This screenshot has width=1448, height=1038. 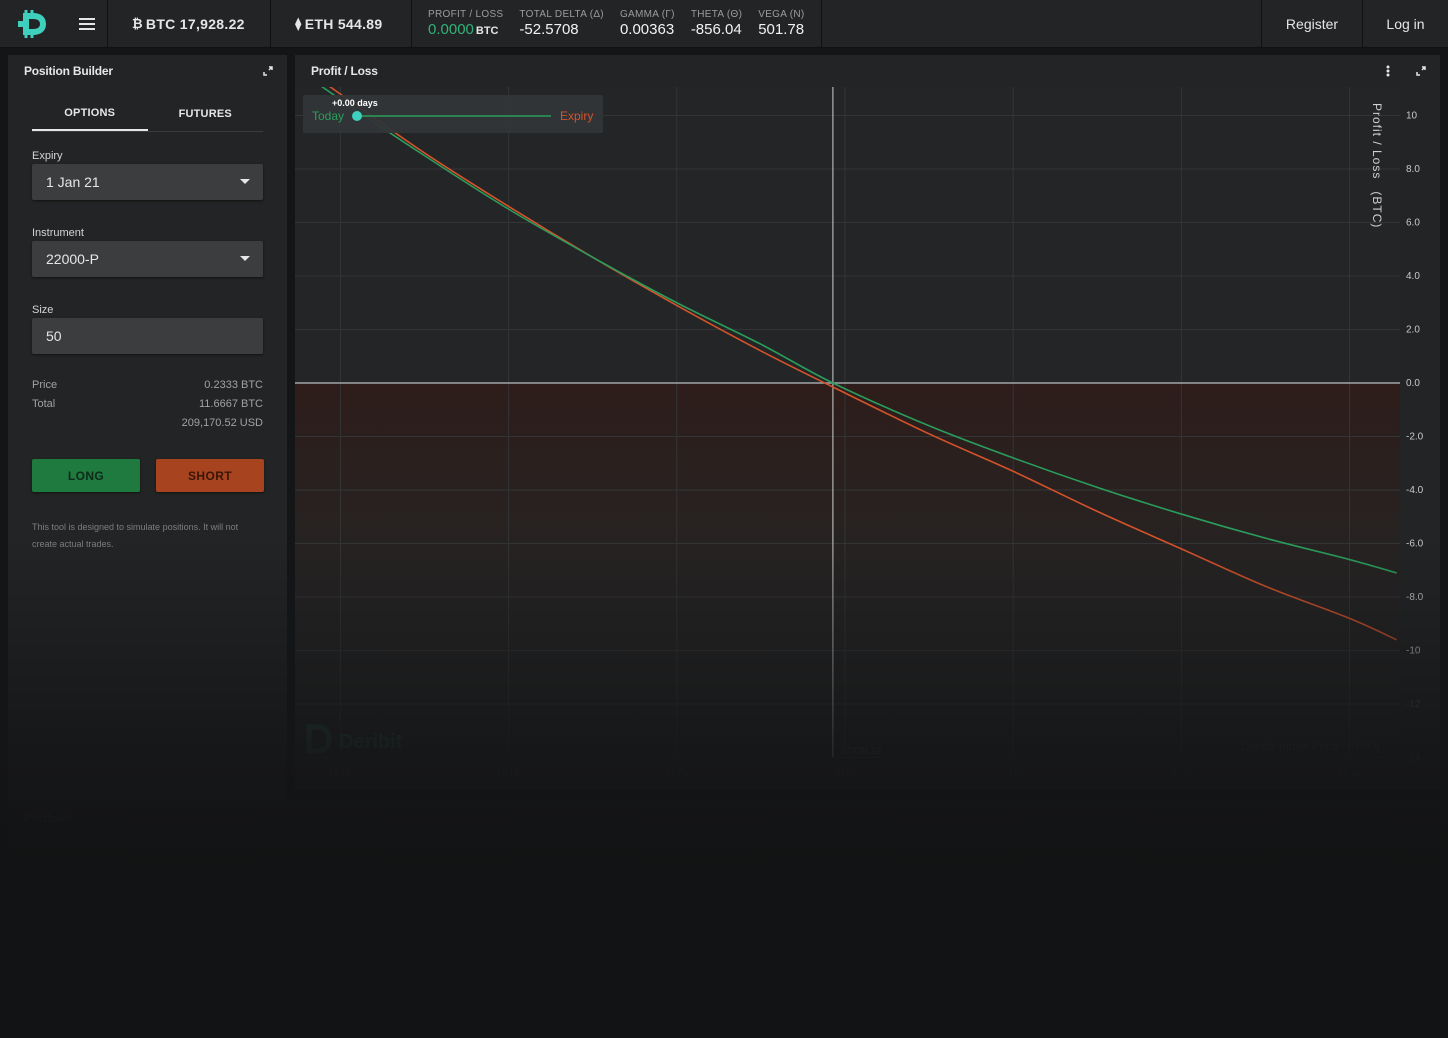 I want to click on x-tick-label: 16.0k, so click(x=508, y=774).